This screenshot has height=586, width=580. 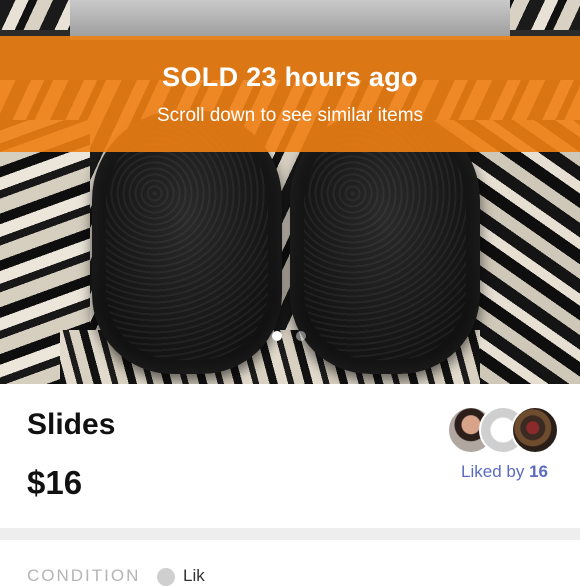 I want to click on condition-label: CONDITION, so click(x=84, y=575).